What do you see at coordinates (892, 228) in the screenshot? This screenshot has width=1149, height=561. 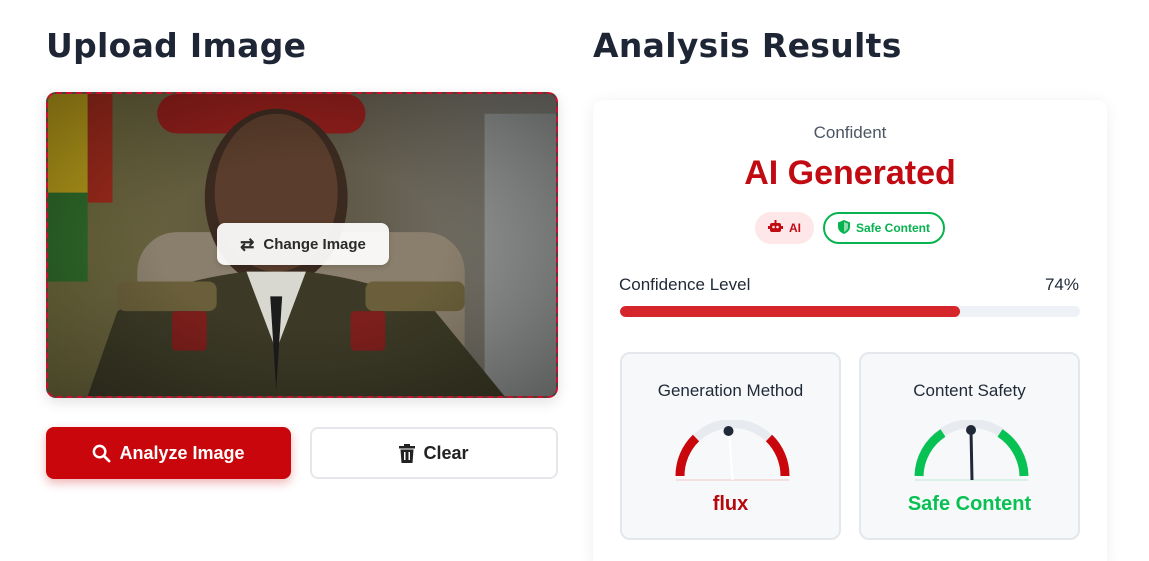 I see `safe-badge-label: Safe Content` at bounding box center [892, 228].